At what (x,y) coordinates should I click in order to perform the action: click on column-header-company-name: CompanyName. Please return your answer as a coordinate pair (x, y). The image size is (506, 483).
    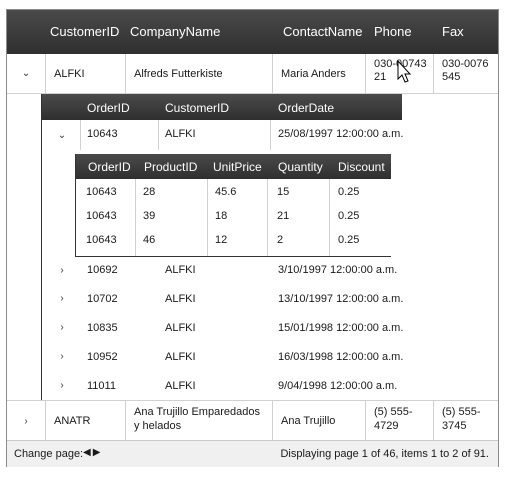
    Looking at the image, I should click on (175, 31).